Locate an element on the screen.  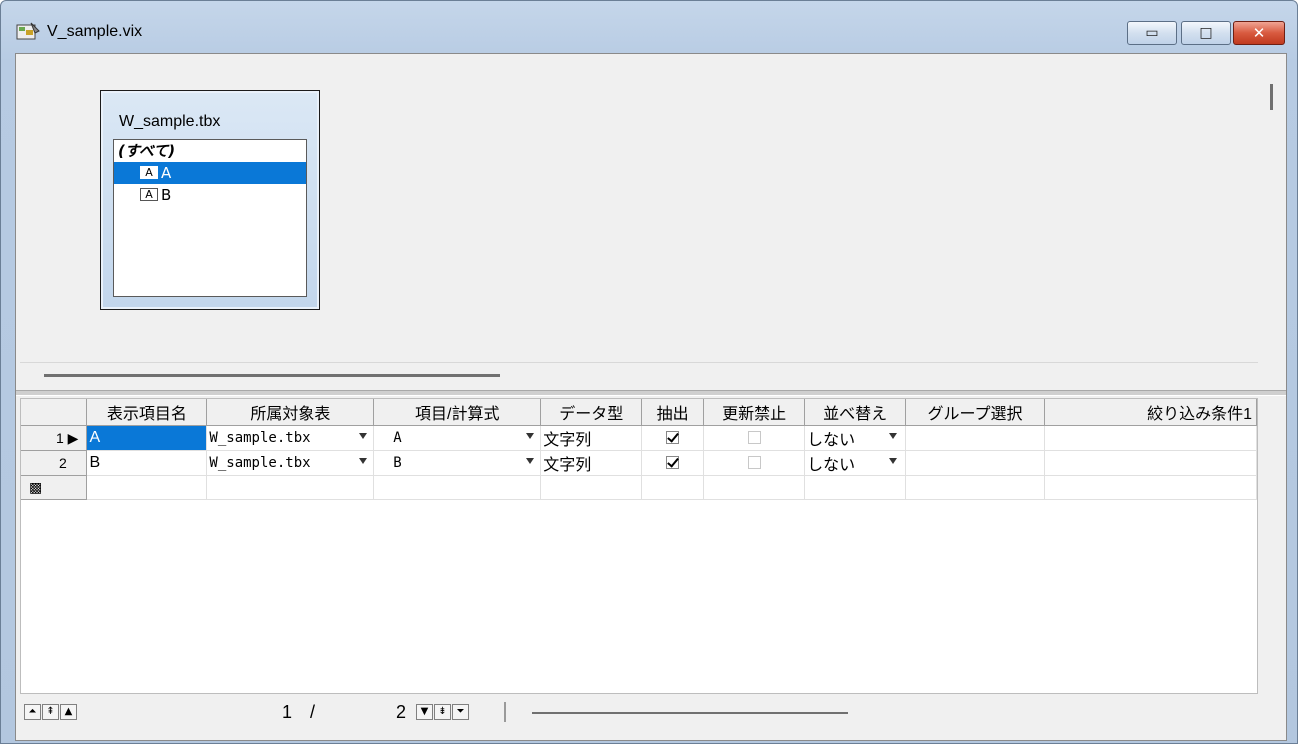
column-header: 絞り込み条件1 is located at coordinates (1150, 412).